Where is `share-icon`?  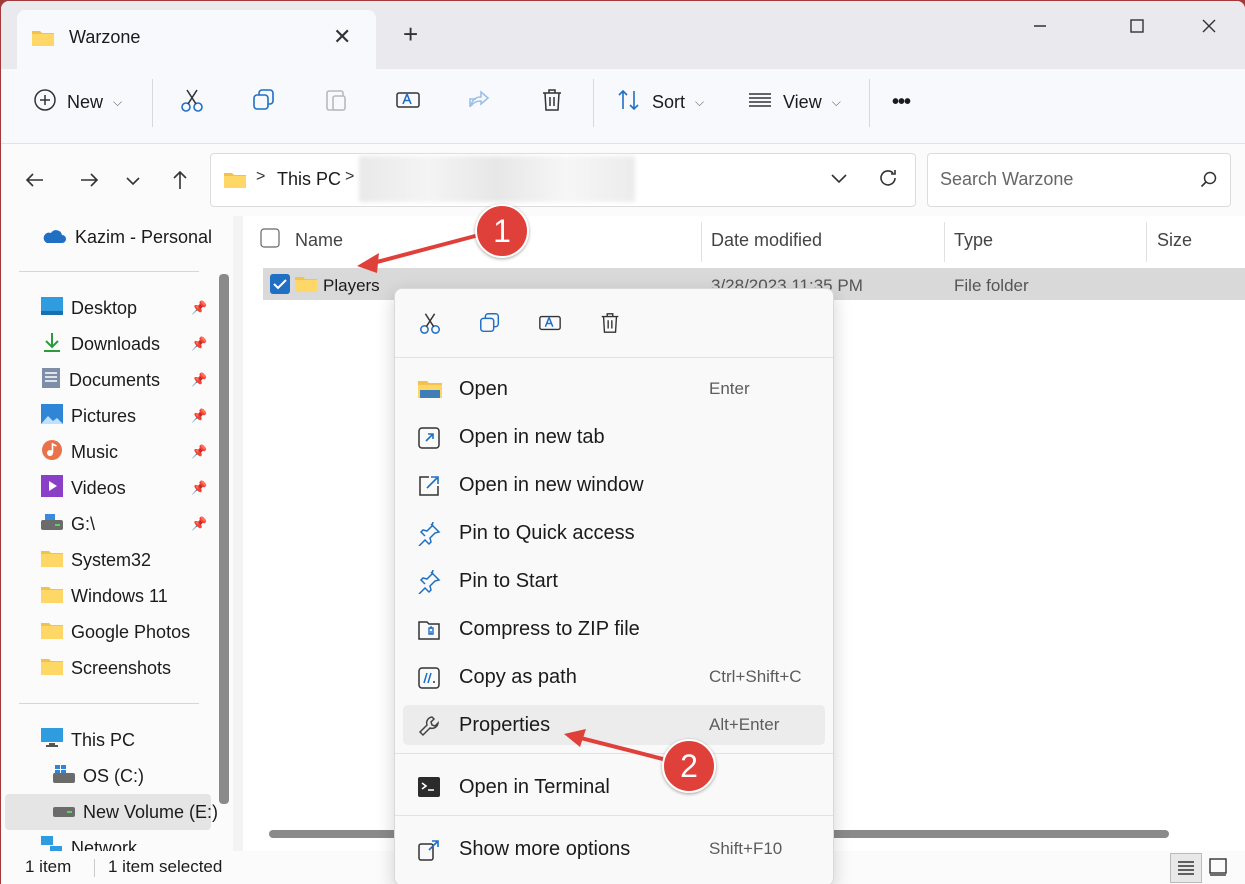
share-icon is located at coordinates (480, 102).